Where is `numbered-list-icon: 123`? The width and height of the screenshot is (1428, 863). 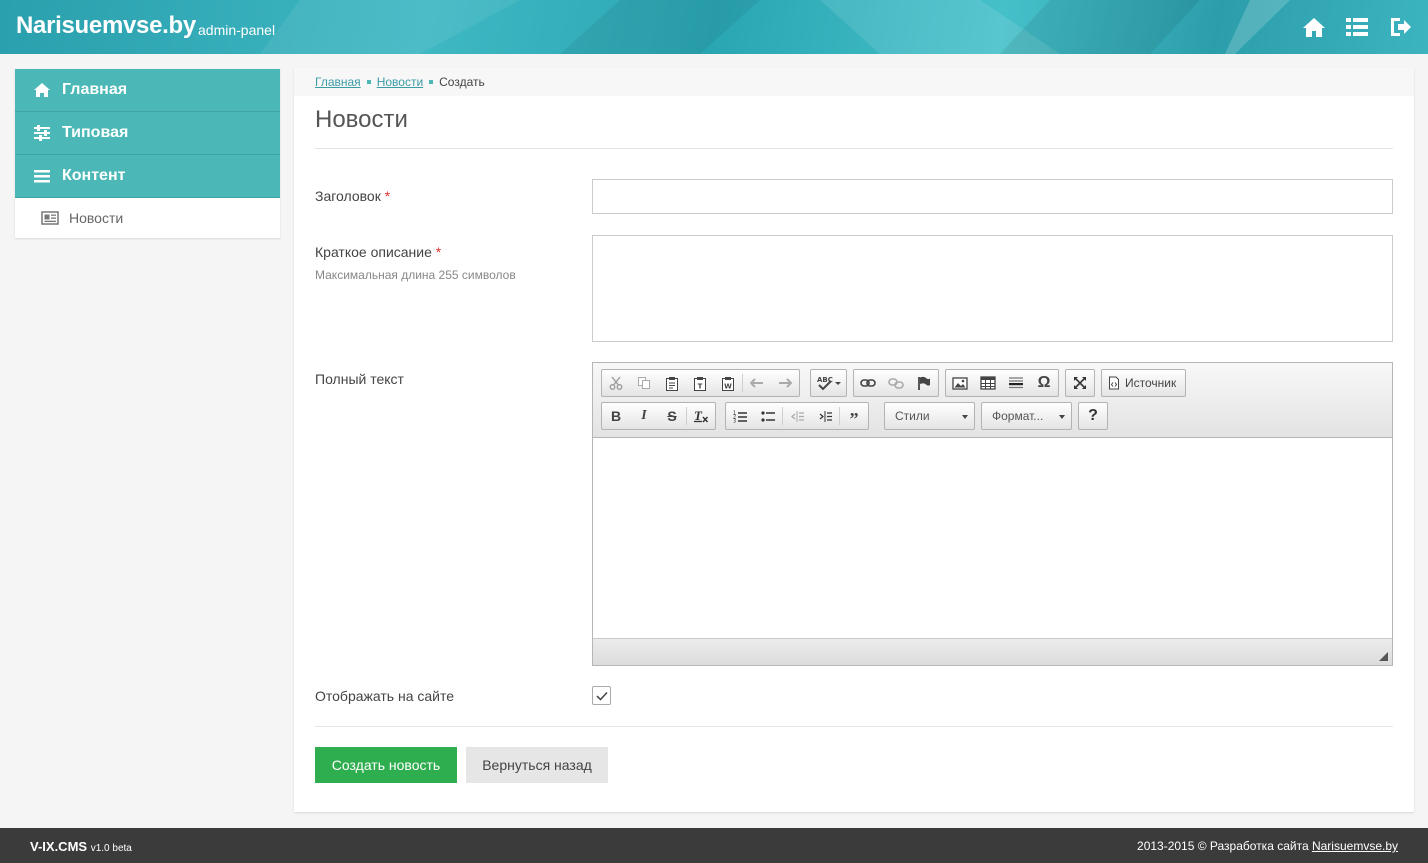
numbered-list-icon: 123 is located at coordinates (740, 416).